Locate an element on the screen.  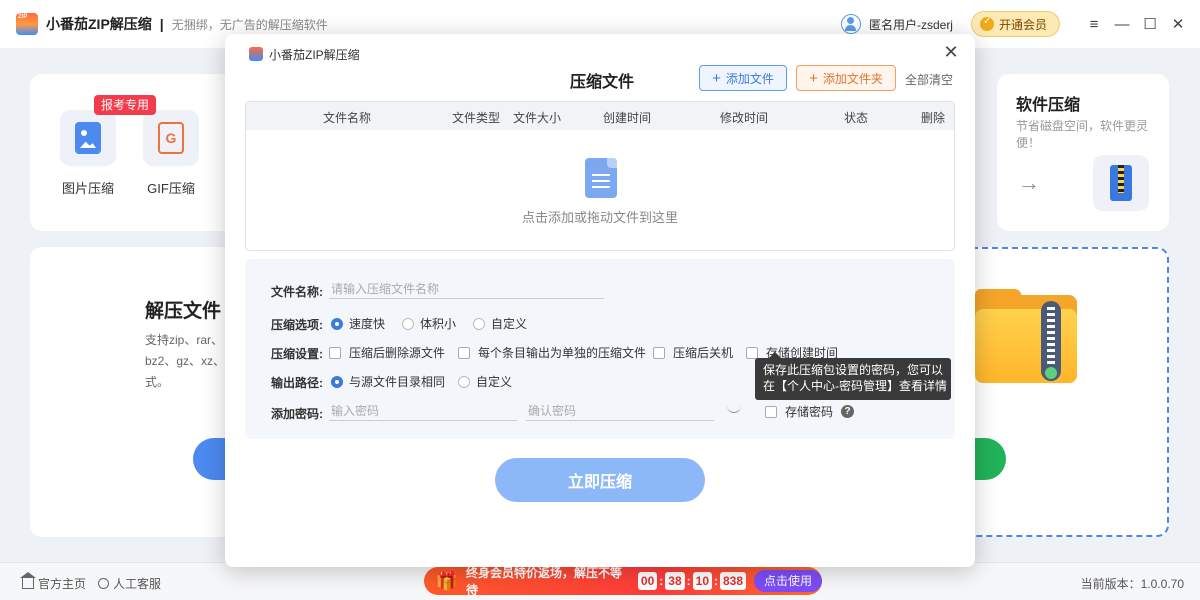
image-tool-tile is located at coordinates (88, 138).